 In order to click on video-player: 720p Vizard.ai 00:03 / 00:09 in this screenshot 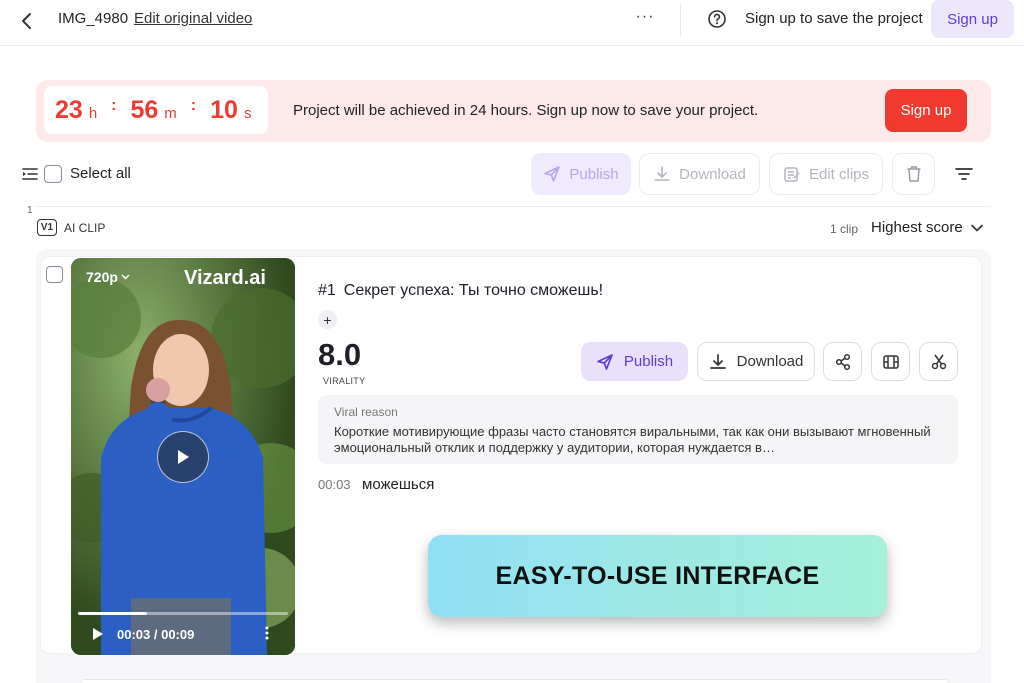, I will do `click(183, 456)`.